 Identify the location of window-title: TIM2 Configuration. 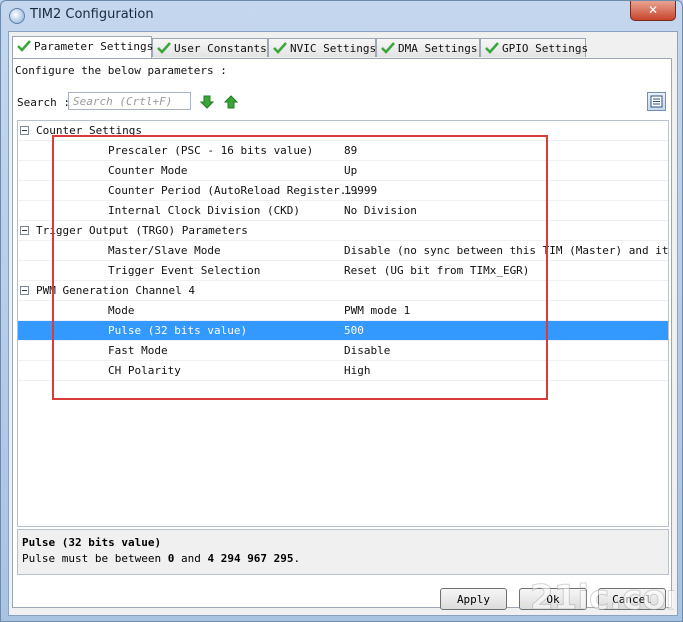
(92, 14).